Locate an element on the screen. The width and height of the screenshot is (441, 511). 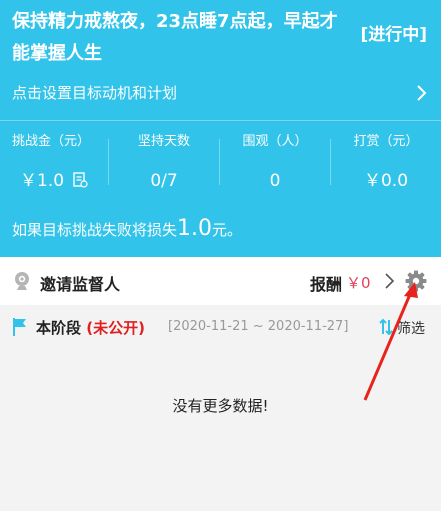
receipt-icon is located at coordinates (81, 180).